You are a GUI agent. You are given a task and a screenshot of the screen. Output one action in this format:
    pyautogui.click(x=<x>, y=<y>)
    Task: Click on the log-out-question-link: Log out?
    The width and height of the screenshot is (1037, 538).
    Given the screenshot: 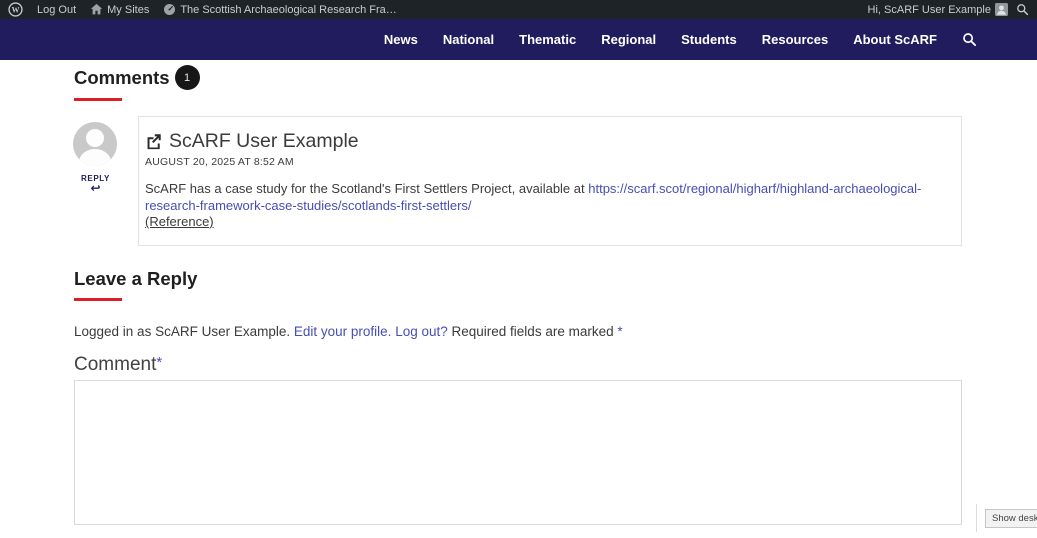 What is the action you would take?
    pyautogui.click(x=421, y=331)
    